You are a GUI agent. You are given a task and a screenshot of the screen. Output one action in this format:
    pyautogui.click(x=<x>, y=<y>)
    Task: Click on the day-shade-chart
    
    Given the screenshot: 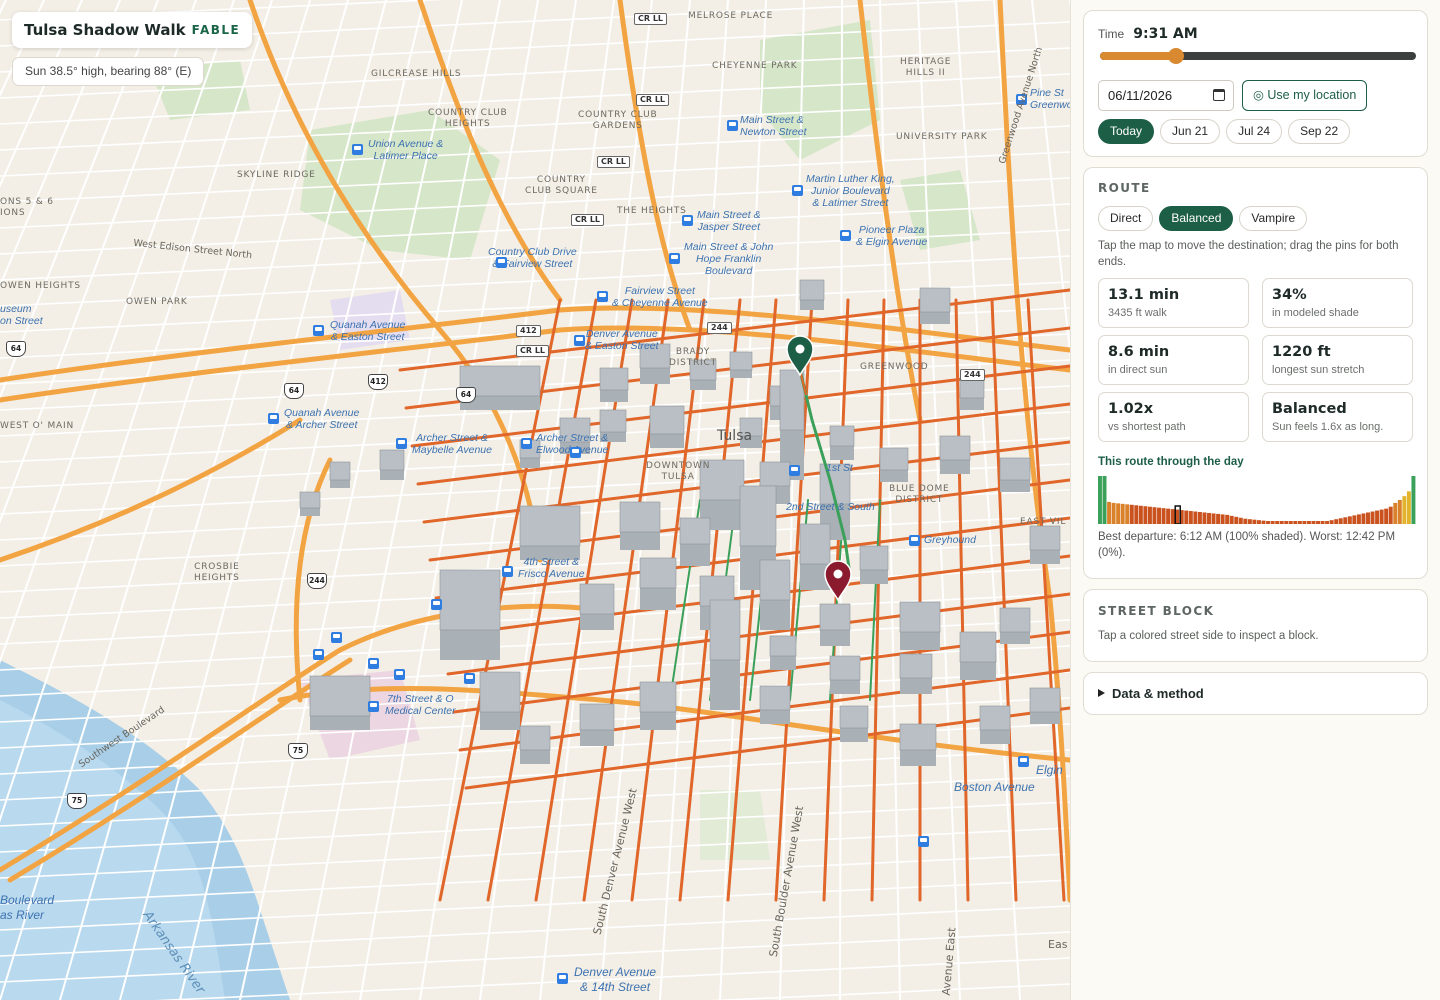 What is the action you would take?
    pyautogui.click(x=1257, y=500)
    